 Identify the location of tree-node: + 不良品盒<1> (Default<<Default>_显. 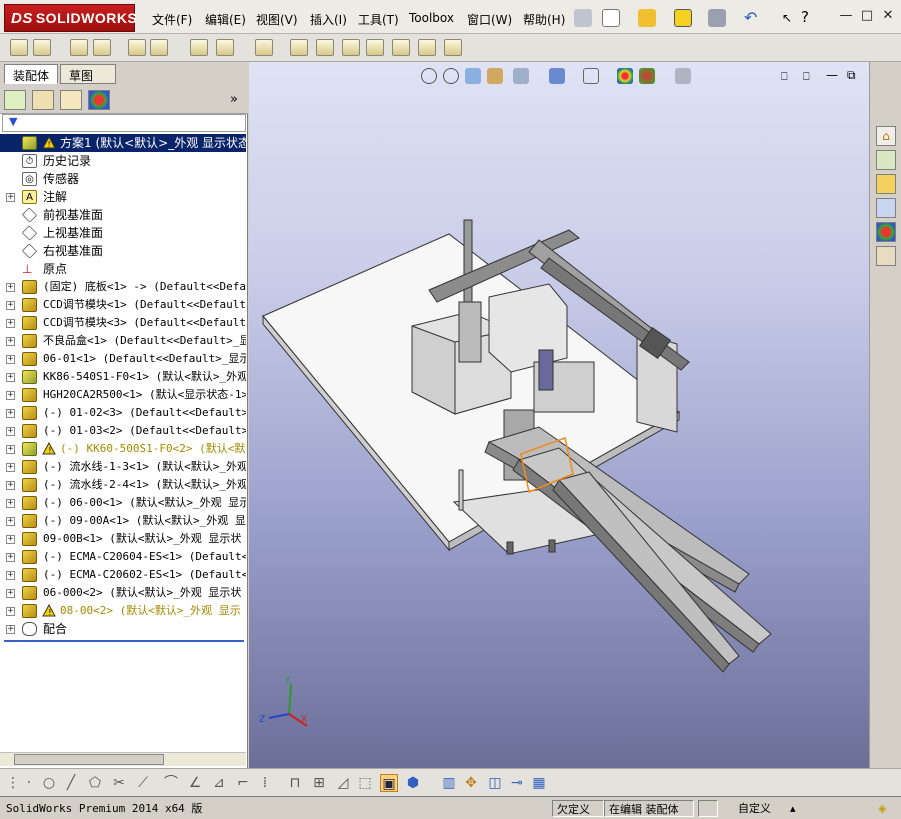
(123, 341).